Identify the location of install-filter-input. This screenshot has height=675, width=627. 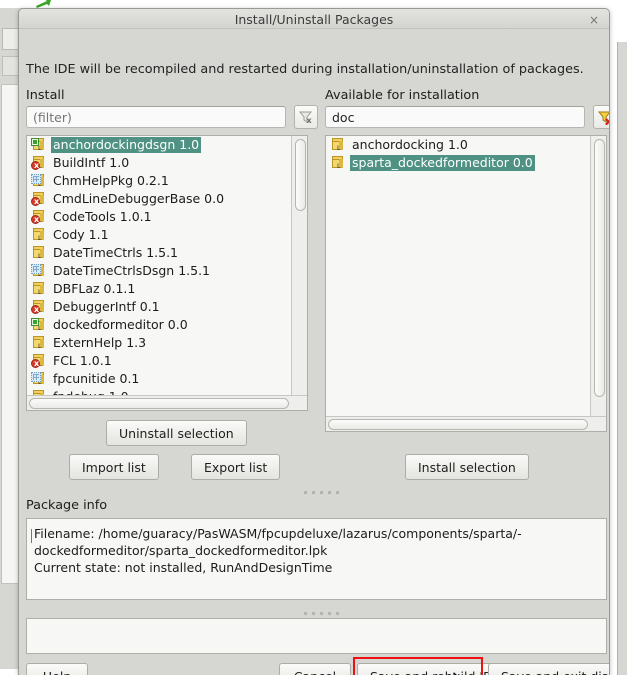
(156, 117).